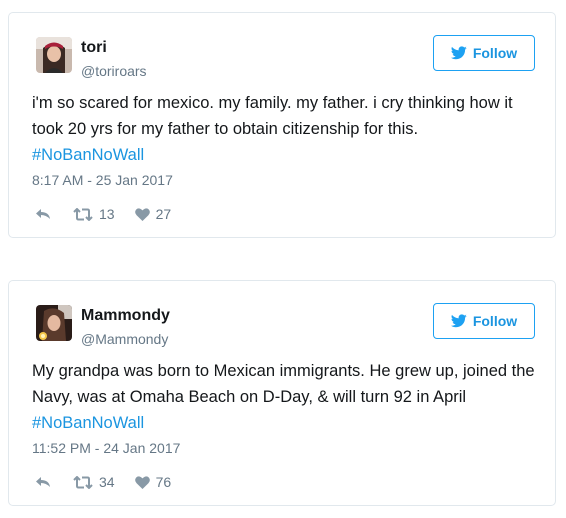 This screenshot has height=518, width=566. Describe the element at coordinates (94, 48) in the screenshot. I see `display-name: tori` at that location.